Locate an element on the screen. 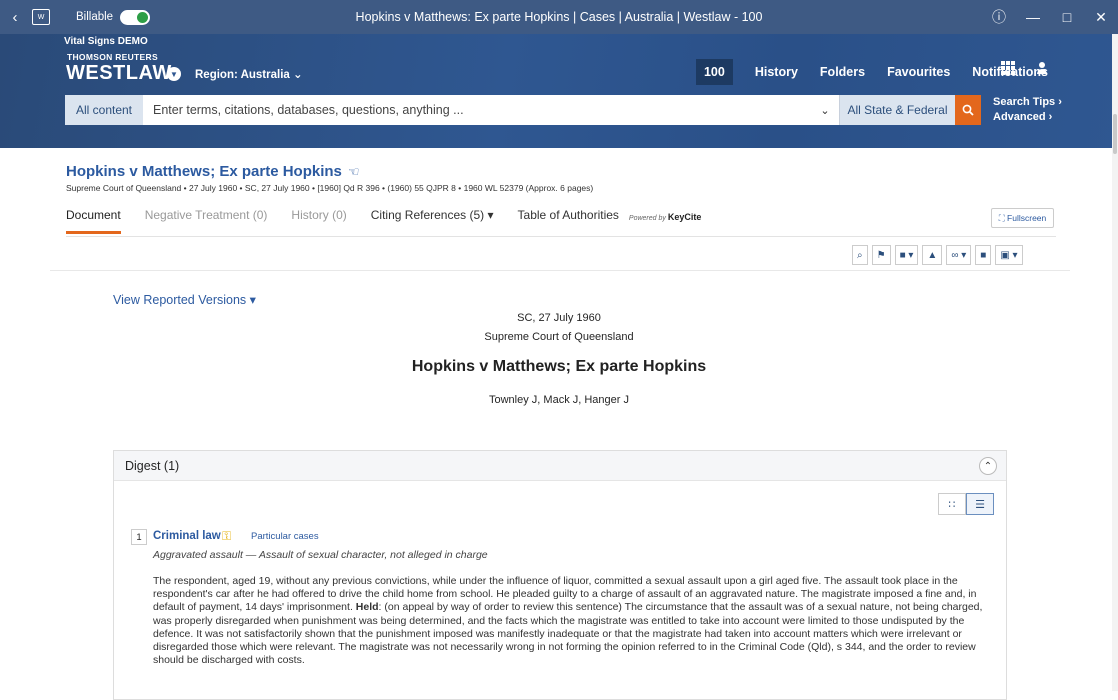  digest-entry-number: 1 is located at coordinates (139, 537).